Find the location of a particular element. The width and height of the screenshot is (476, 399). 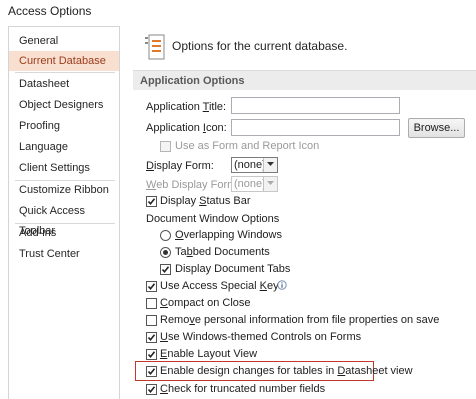

overlapping-windows-label: Overlapping Windows is located at coordinates (228, 235).